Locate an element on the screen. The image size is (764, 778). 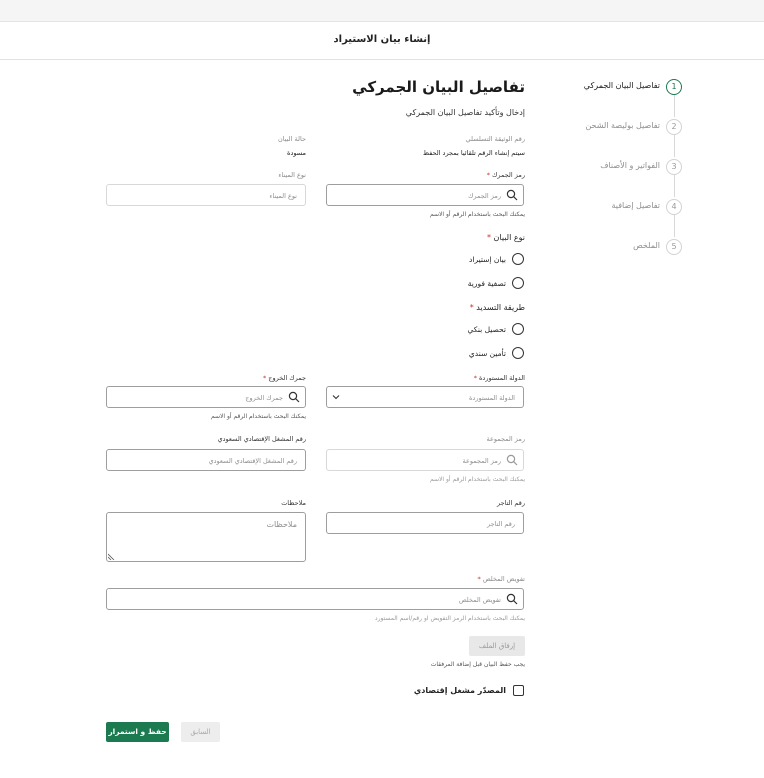
group-code-hint: يمكنك البحث باستخدام الرقم أو الاسم is located at coordinates (477, 479).